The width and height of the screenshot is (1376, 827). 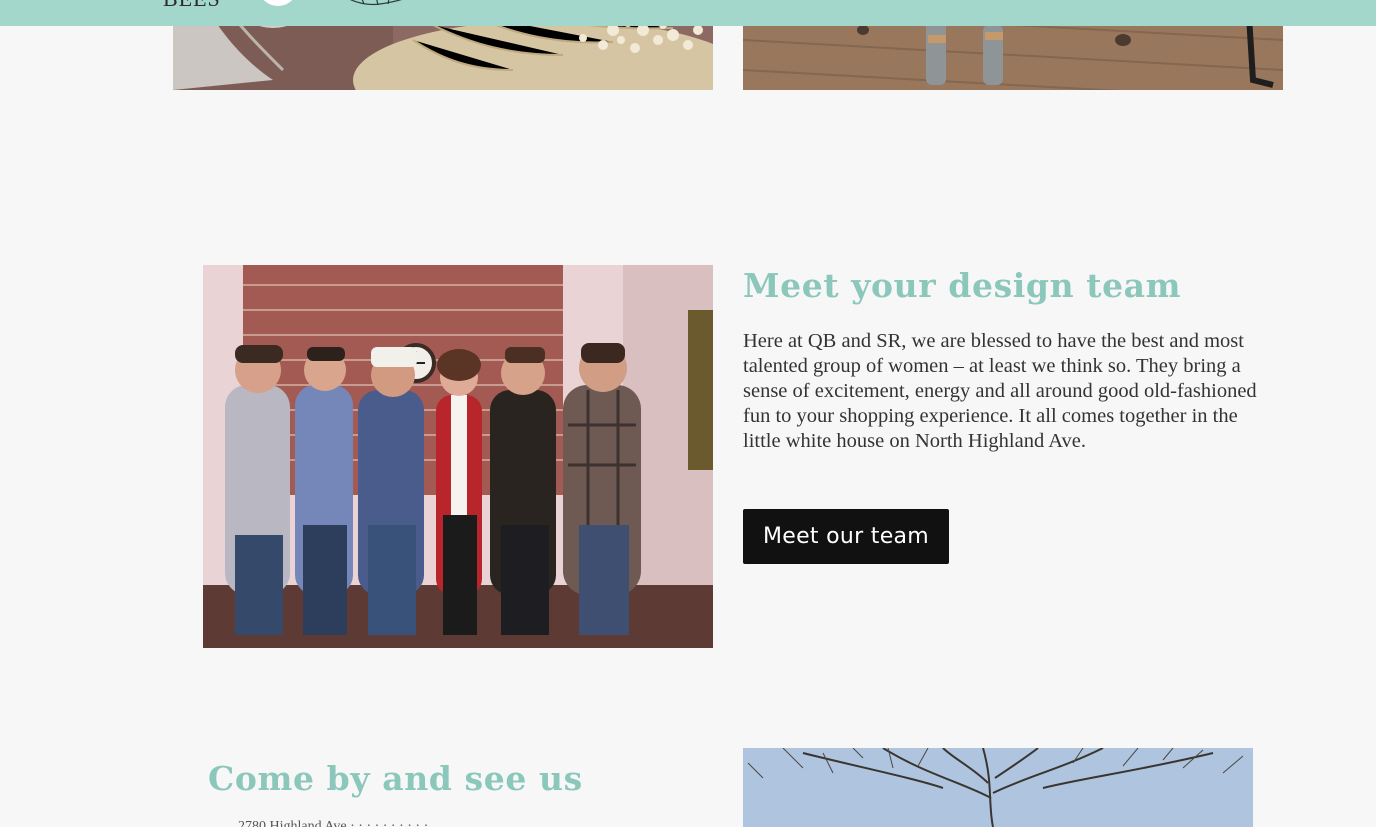 I want to click on logo-text: BEES, so click(x=192, y=6).